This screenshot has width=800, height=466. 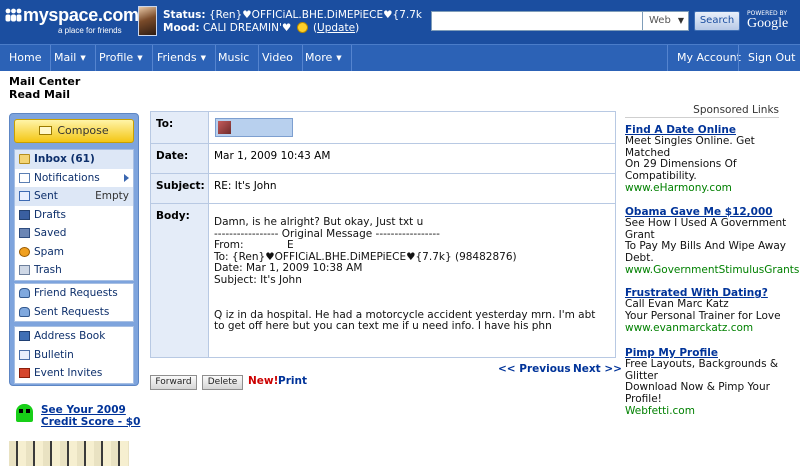 I want to click on previous-message-link: << Previous, so click(x=534, y=369).